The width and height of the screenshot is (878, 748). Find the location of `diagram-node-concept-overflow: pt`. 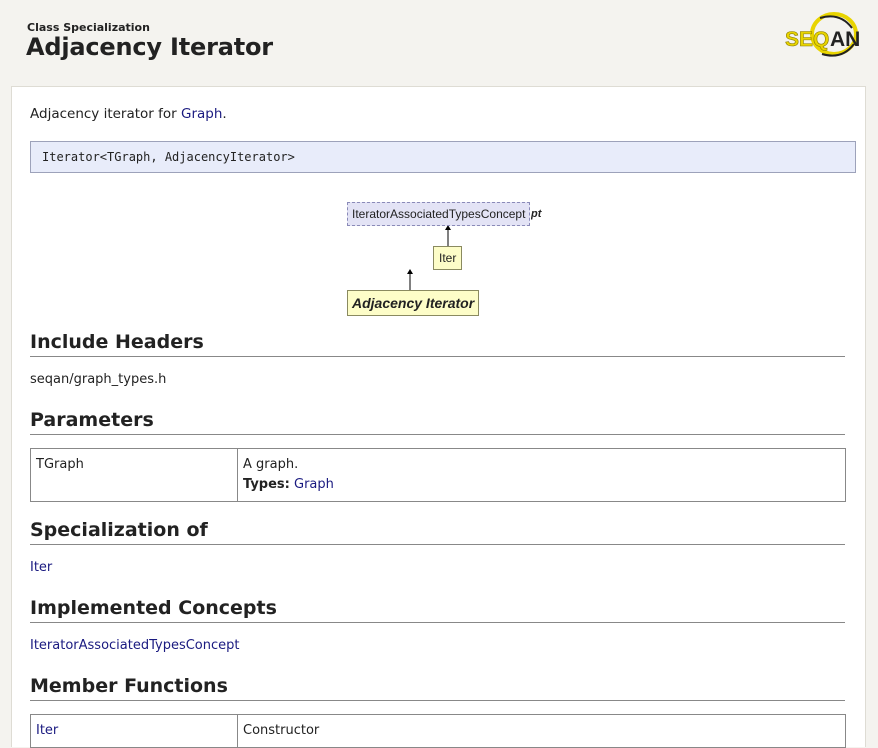

diagram-node-concept-overflow: pt is located at coordinates (536, 214).